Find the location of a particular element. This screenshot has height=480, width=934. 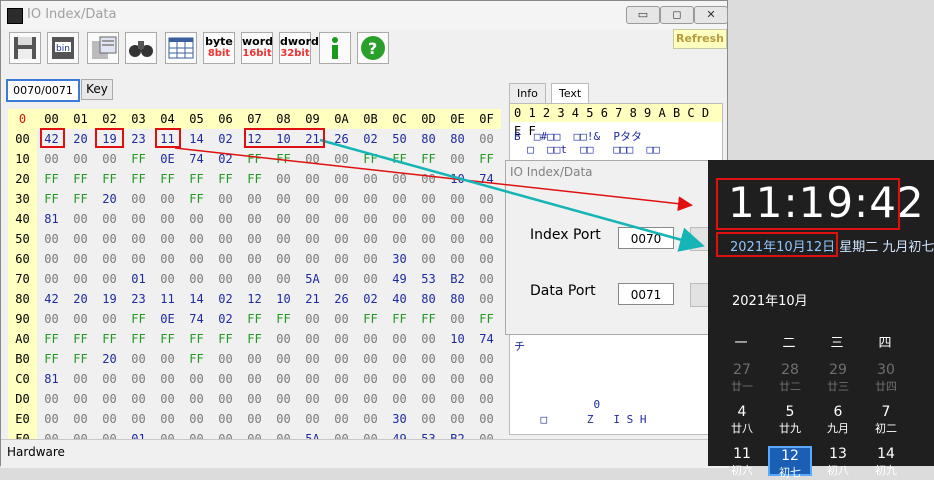

hex-cell: 0E is located at coordinates (167, 319).